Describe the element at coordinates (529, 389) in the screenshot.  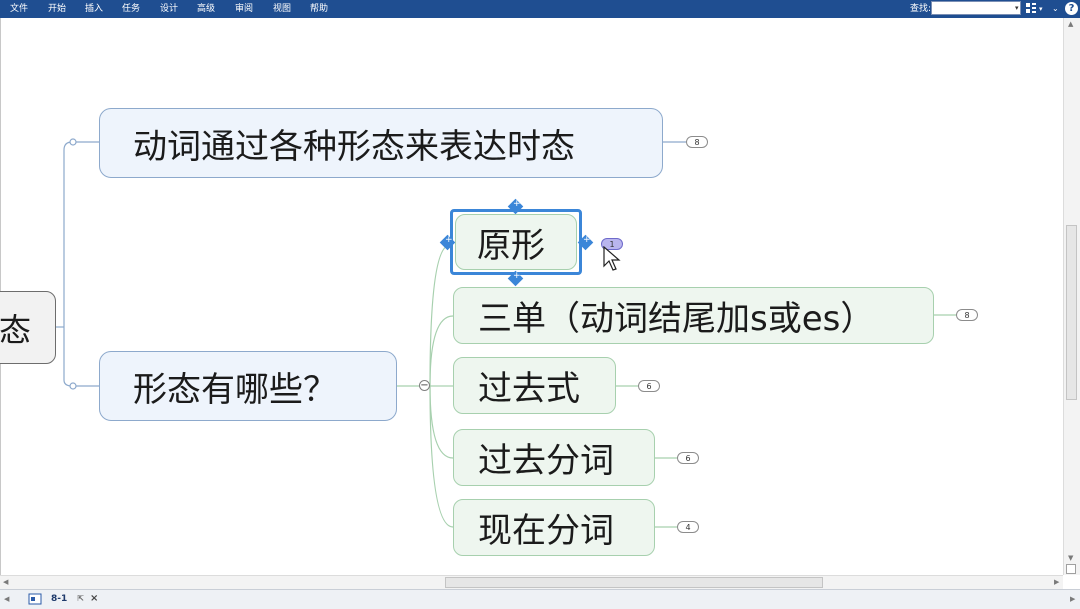
I see `subtopic-label: 过去式` at that location.